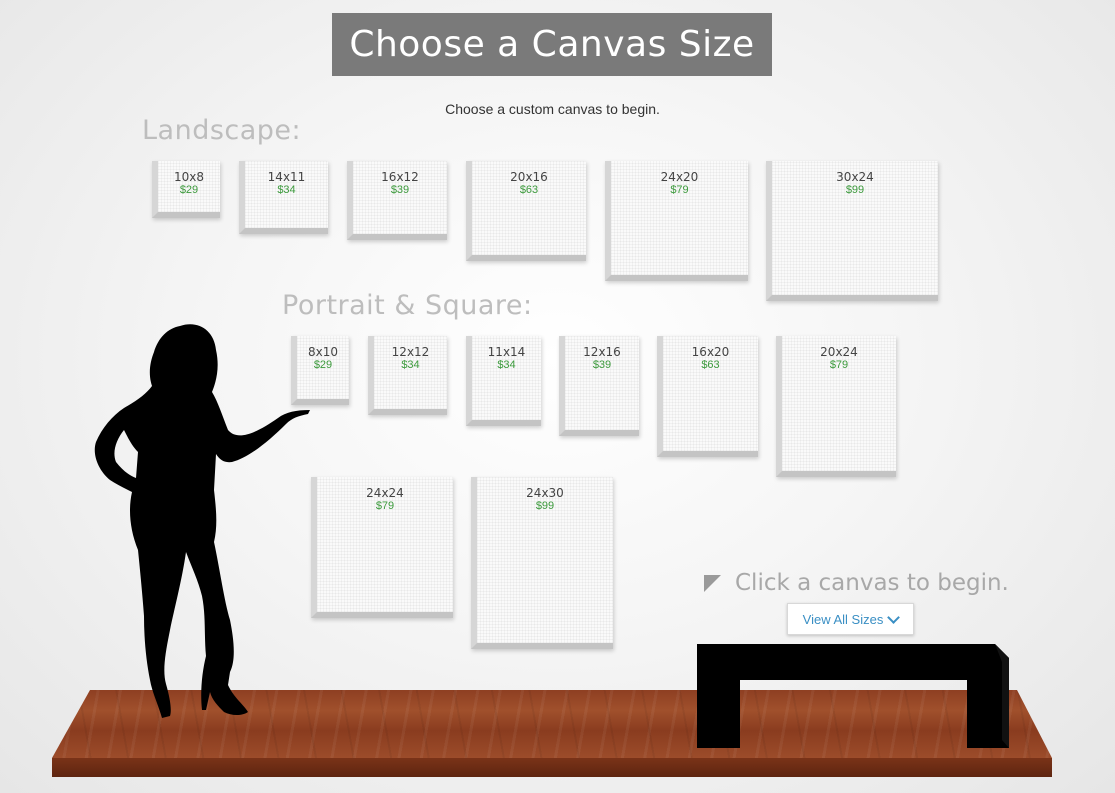 Image resolution: width=1115 pixels, height=793 pixels. I want to click on page-title-text: Choose a Canvas Size, so click(552, 44).